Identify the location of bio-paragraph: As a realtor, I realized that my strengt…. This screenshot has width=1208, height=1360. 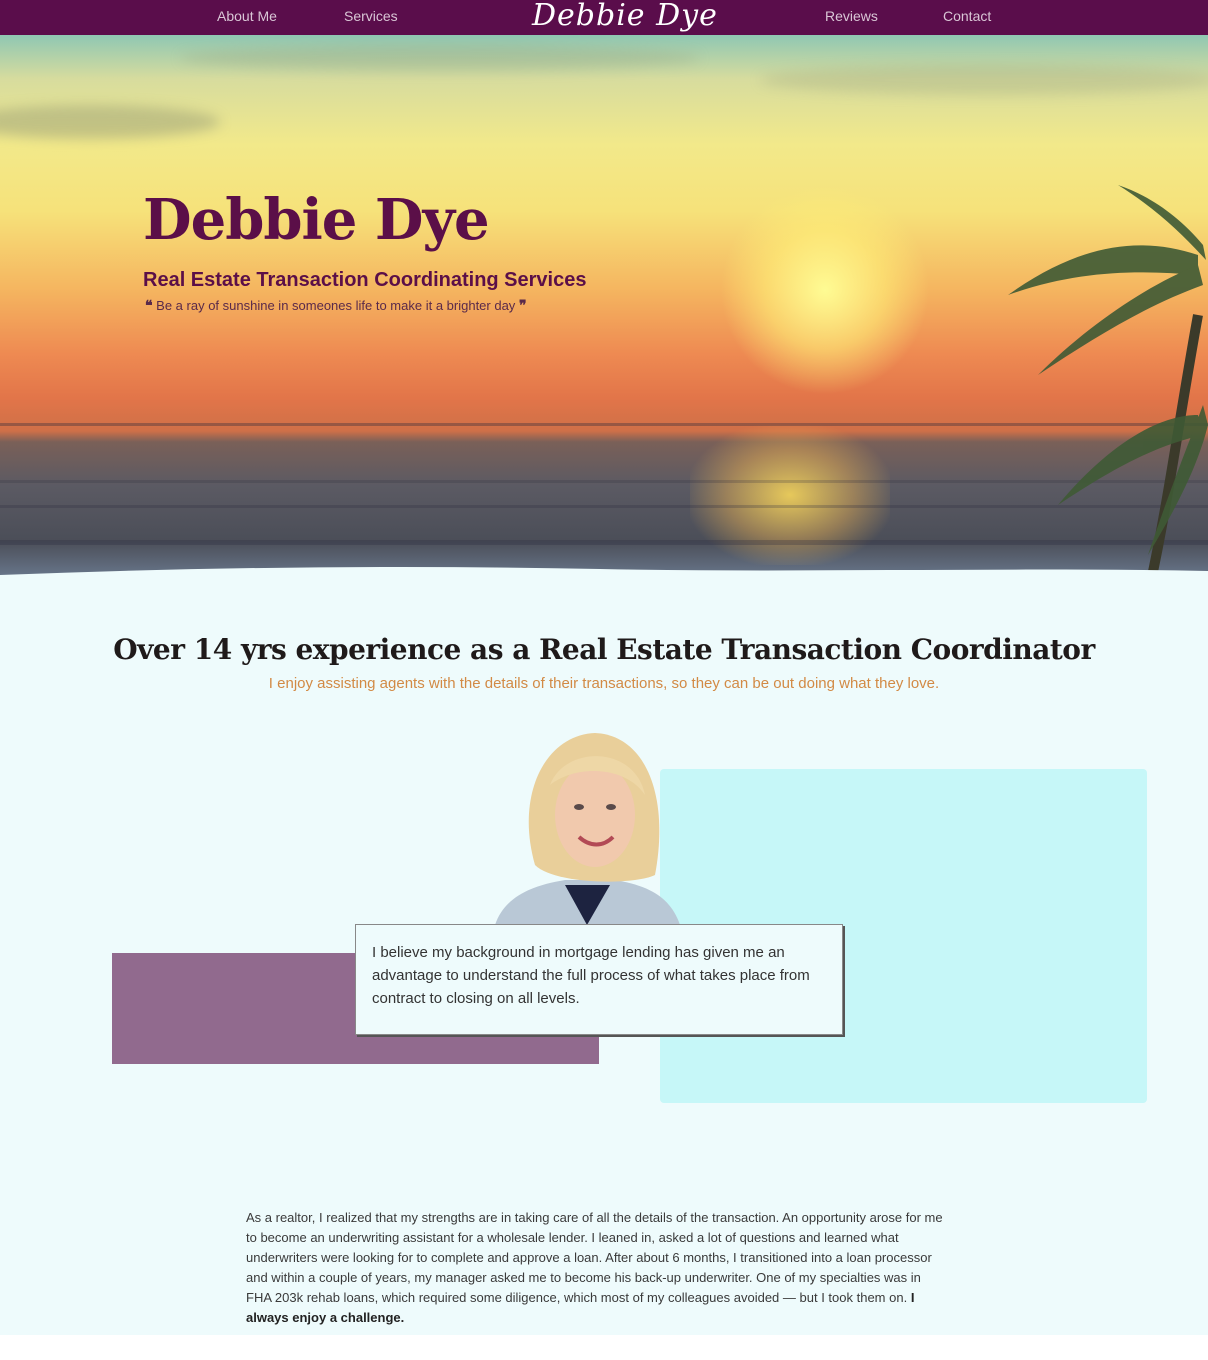
(596, 1268).